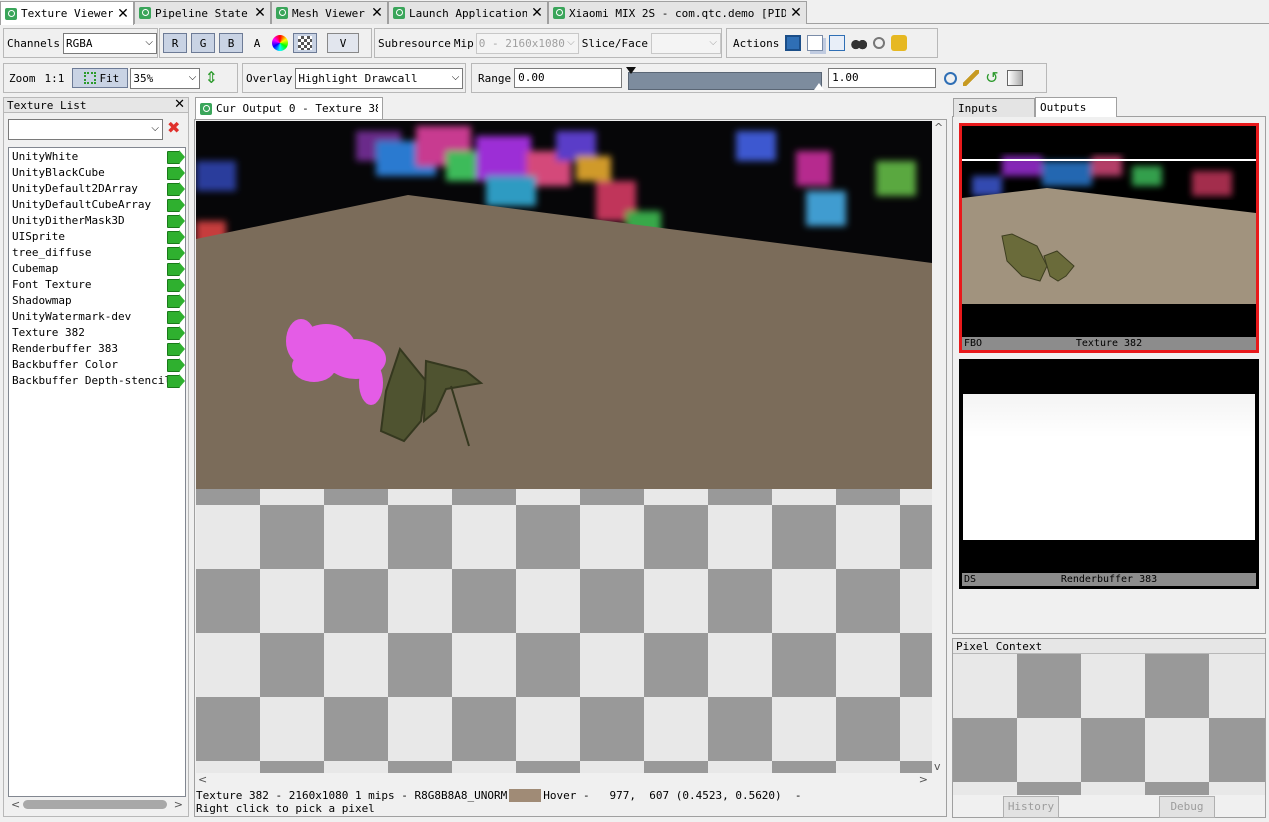 The image size is (1269, 822). What do you see at coordinates (994, 107) in the screenshot?
I see `tab-inputs: Inputs` at bounding box center [994, 107].